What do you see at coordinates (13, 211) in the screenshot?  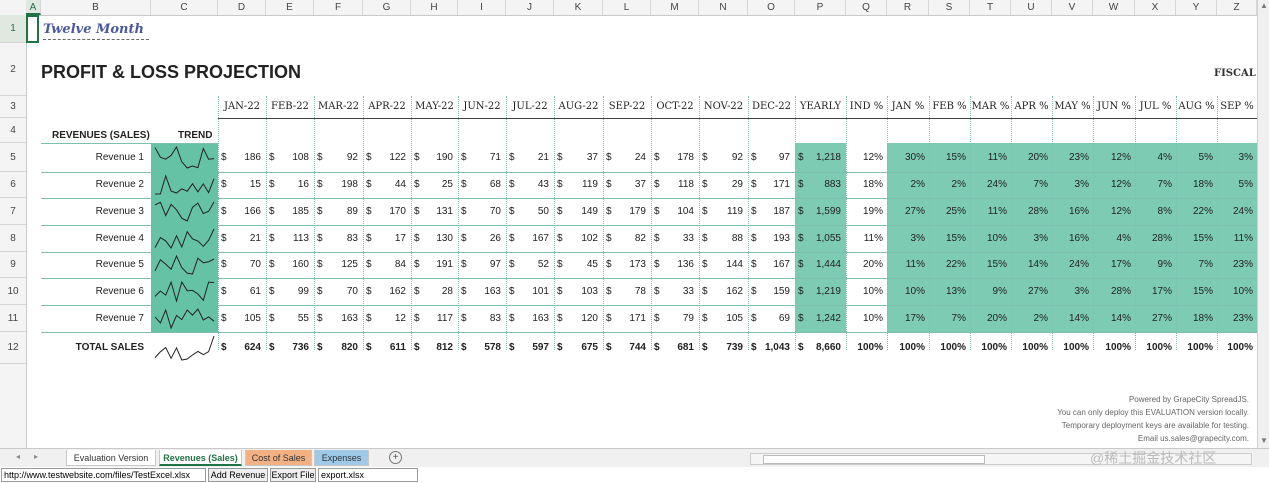 I see `row-header: 7` at bounding box center [13, 211].